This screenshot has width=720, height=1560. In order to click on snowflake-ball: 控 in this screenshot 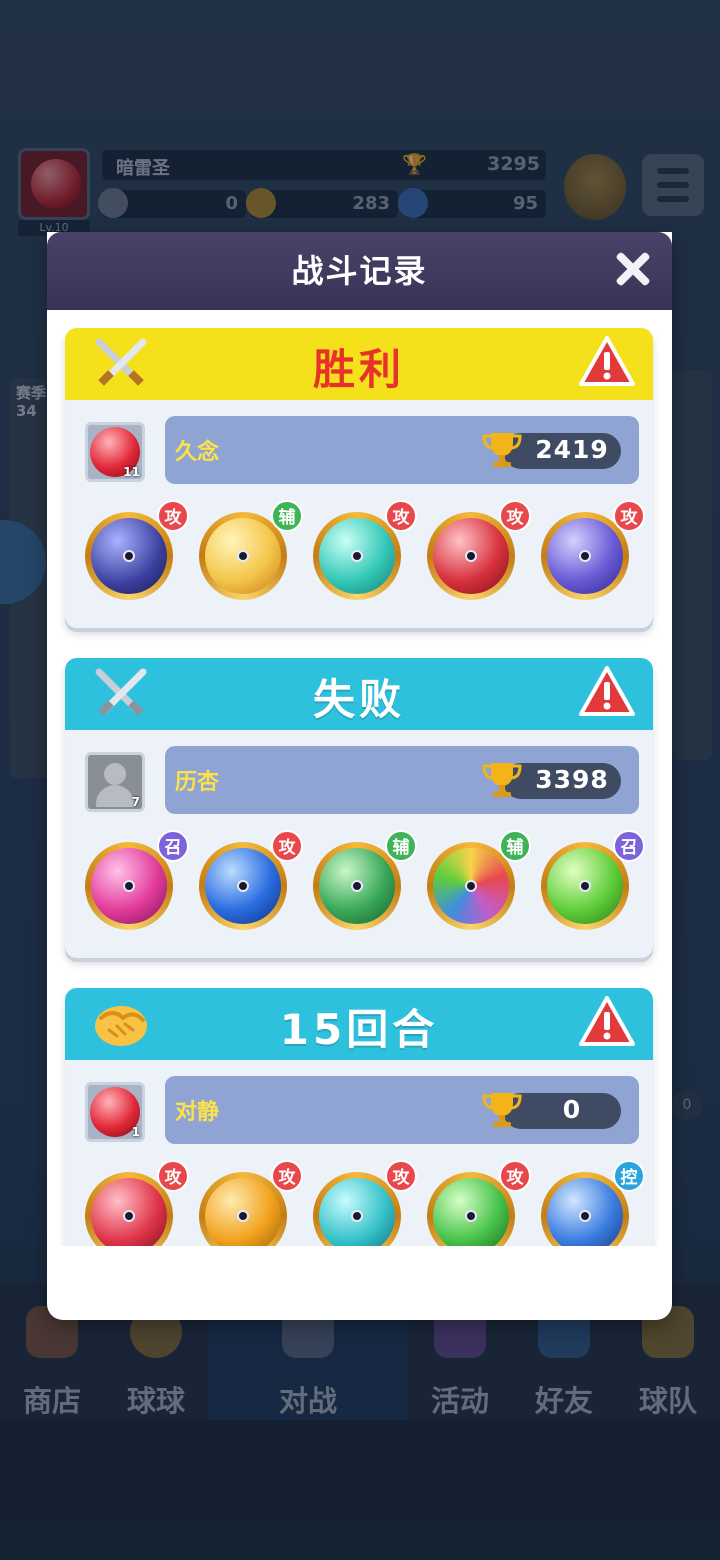, I will do `click(592, 1203)`.